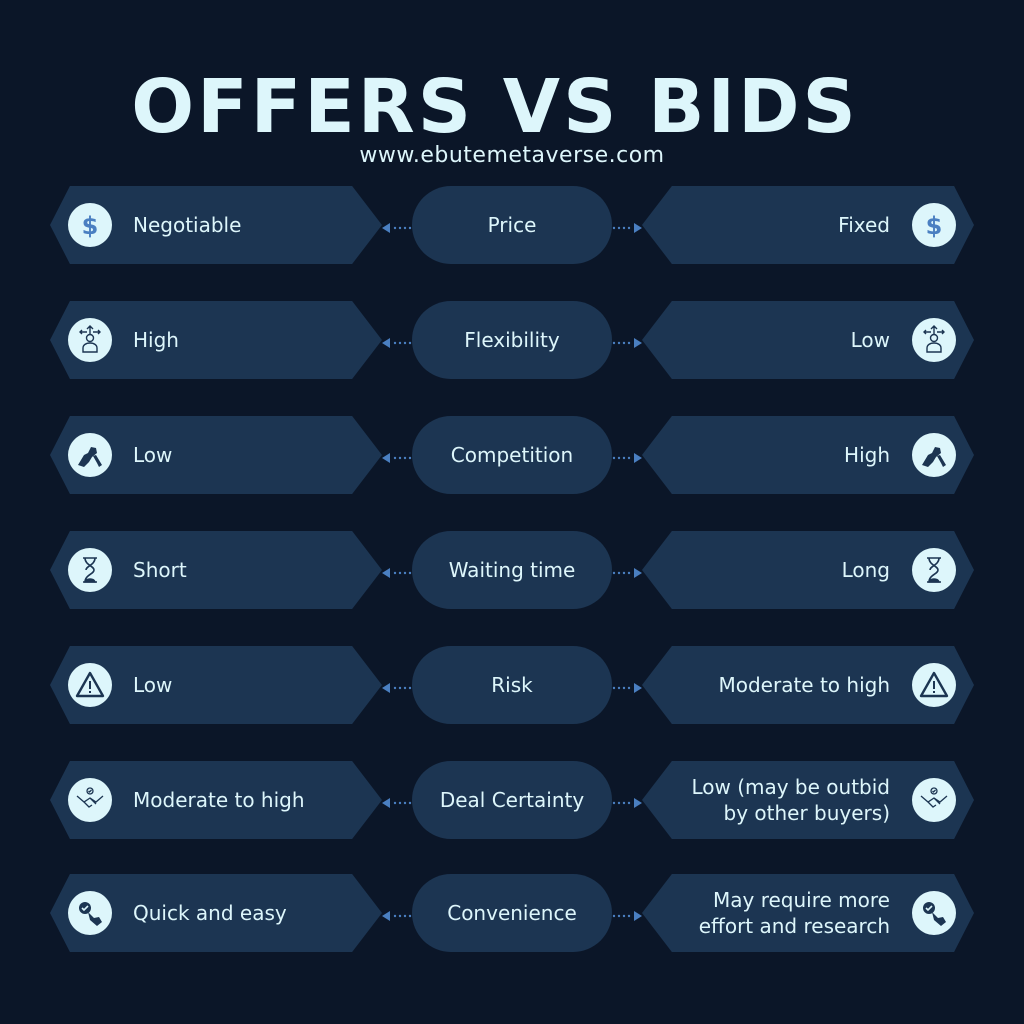 The width and height of the screenshot is (1024, 1024). I want to click on page-title: OFFERS VS BIDS, so click(495, 107).